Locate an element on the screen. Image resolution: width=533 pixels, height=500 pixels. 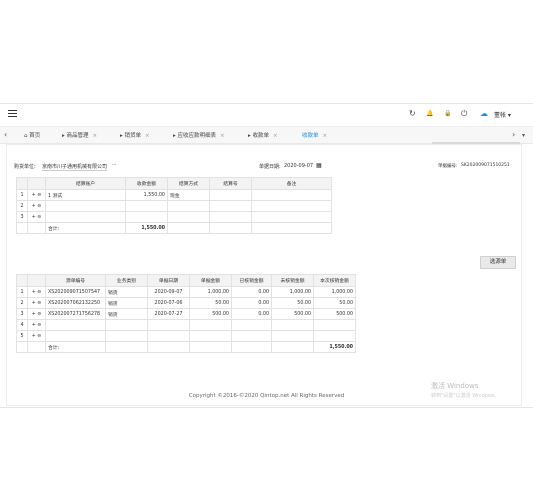
col-doc-date: 单据日期 is located at coordinates (168, 280).